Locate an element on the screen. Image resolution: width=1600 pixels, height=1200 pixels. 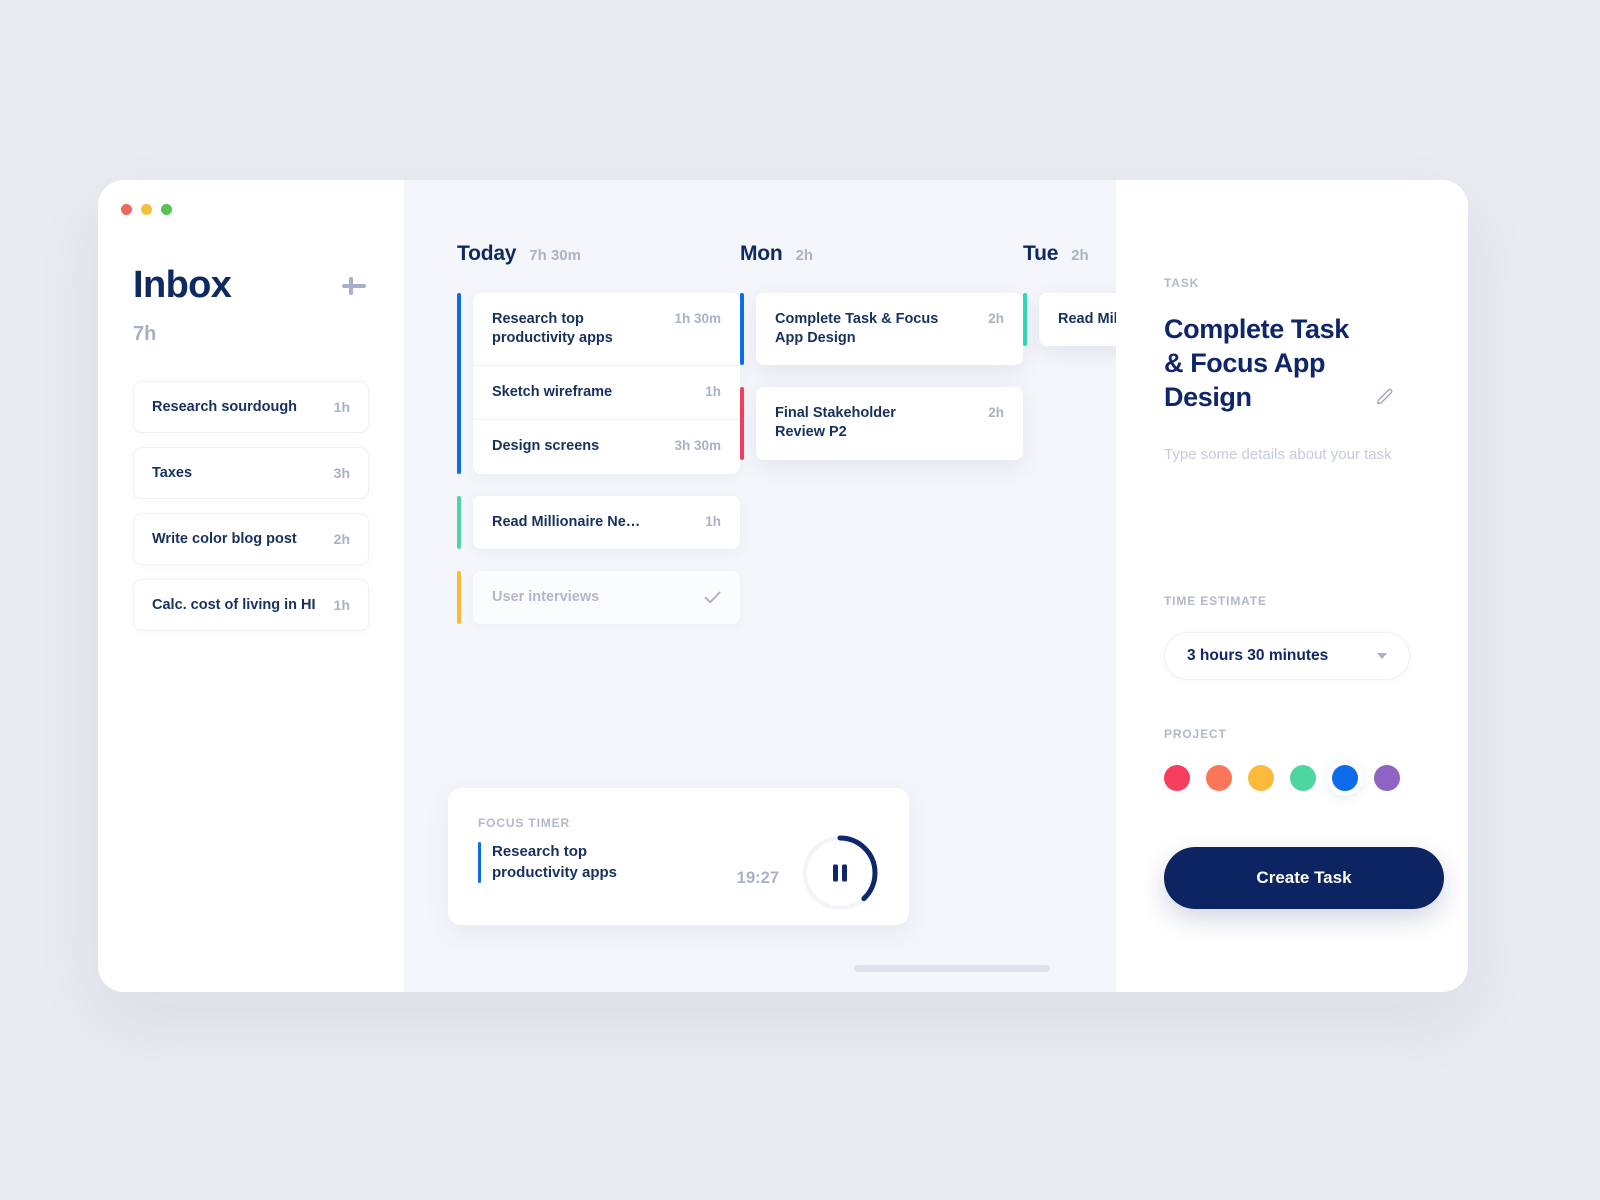
task-card-row: Read Millionaire Next D… 1h is located at coordinates (606, 522).